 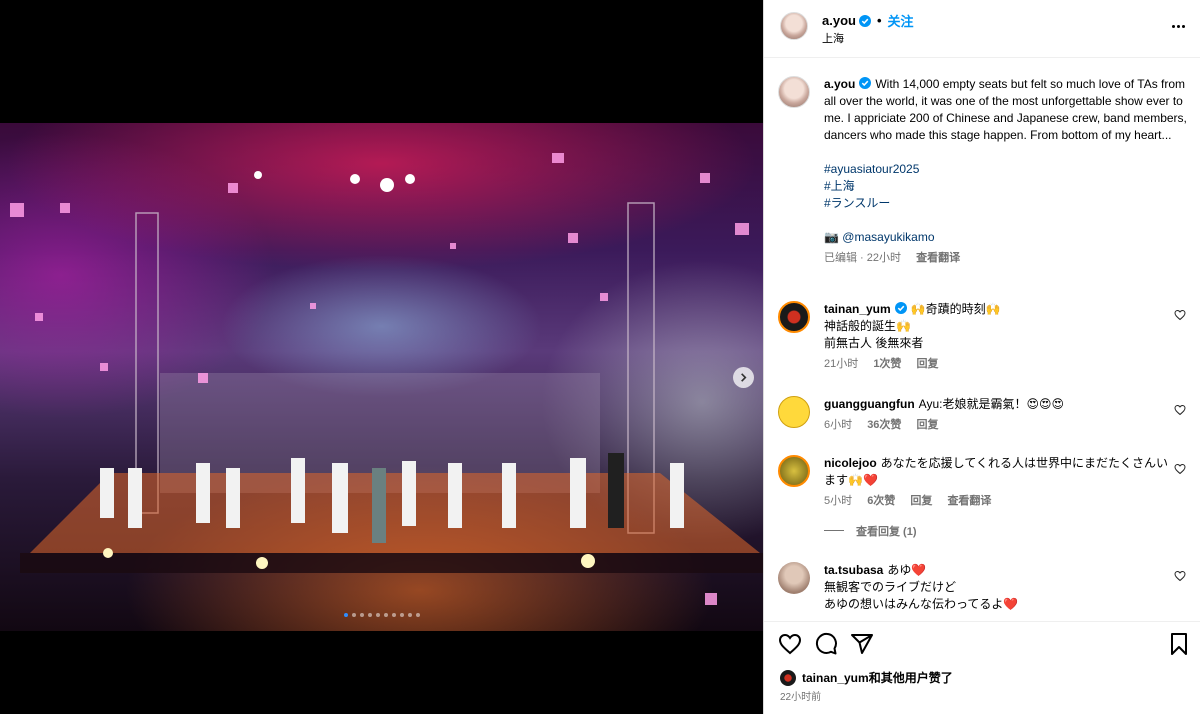 I want to click on share-paper-plane-icon, so click(x=862, y=644).